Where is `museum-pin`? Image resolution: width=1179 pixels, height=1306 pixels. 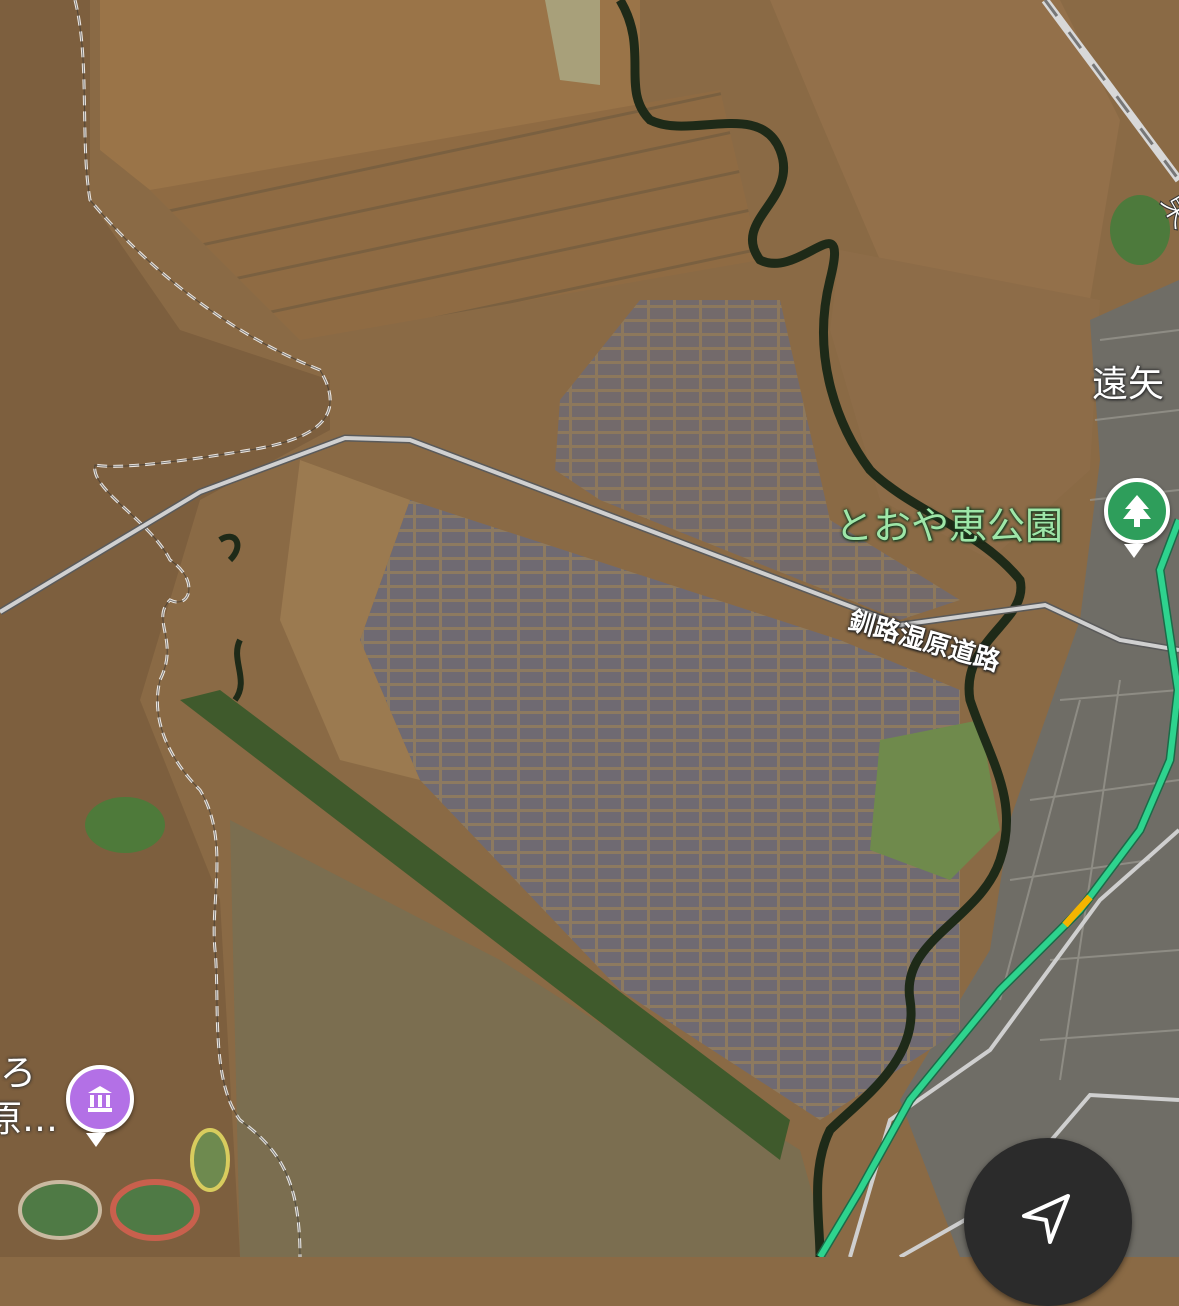
museum-pin is located at coordinates (100, 1099).